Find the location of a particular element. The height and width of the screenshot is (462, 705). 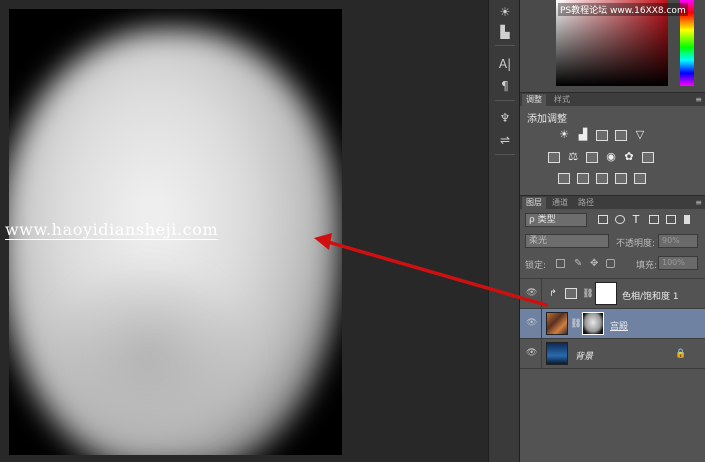

opacity-label: 不透明度: is located at coordinates (636, 244).